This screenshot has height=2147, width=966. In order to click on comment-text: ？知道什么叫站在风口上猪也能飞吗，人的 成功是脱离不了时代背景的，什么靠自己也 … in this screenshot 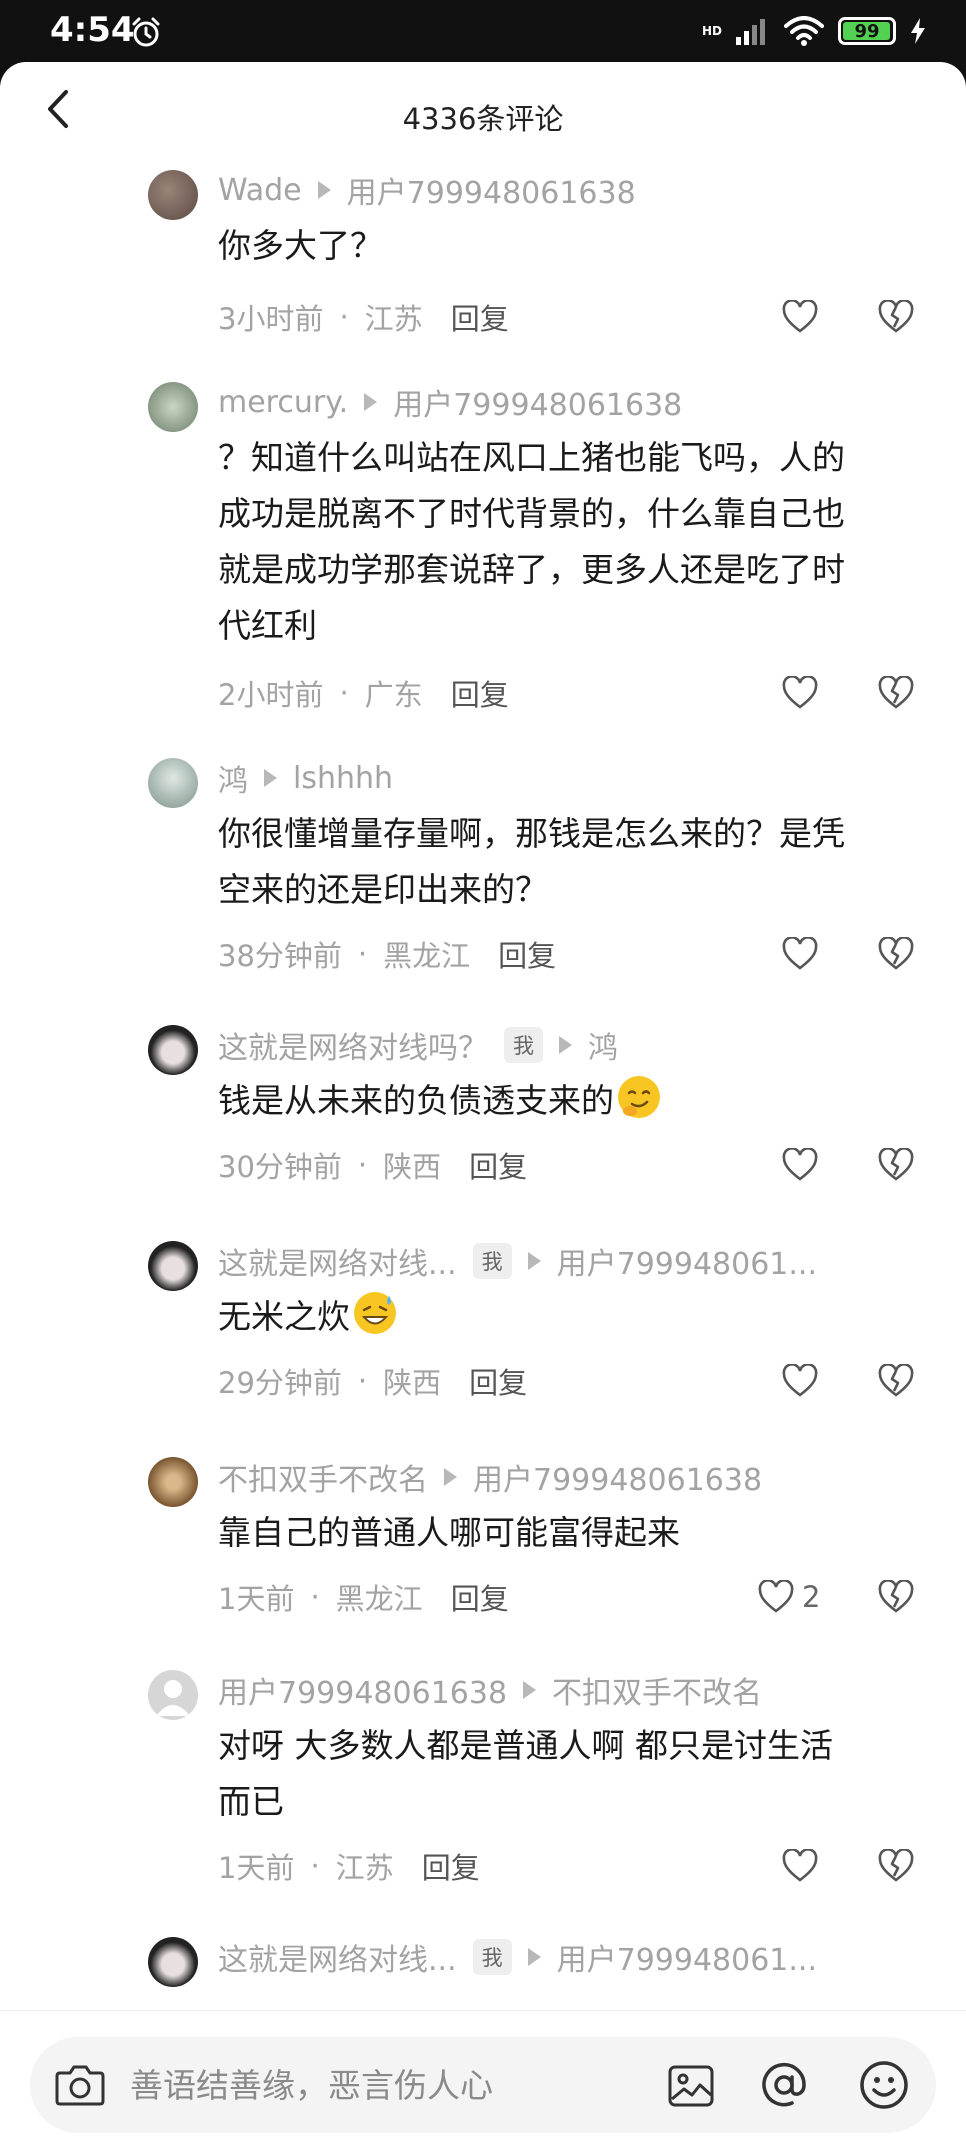, I will do `click(568, 542)`.